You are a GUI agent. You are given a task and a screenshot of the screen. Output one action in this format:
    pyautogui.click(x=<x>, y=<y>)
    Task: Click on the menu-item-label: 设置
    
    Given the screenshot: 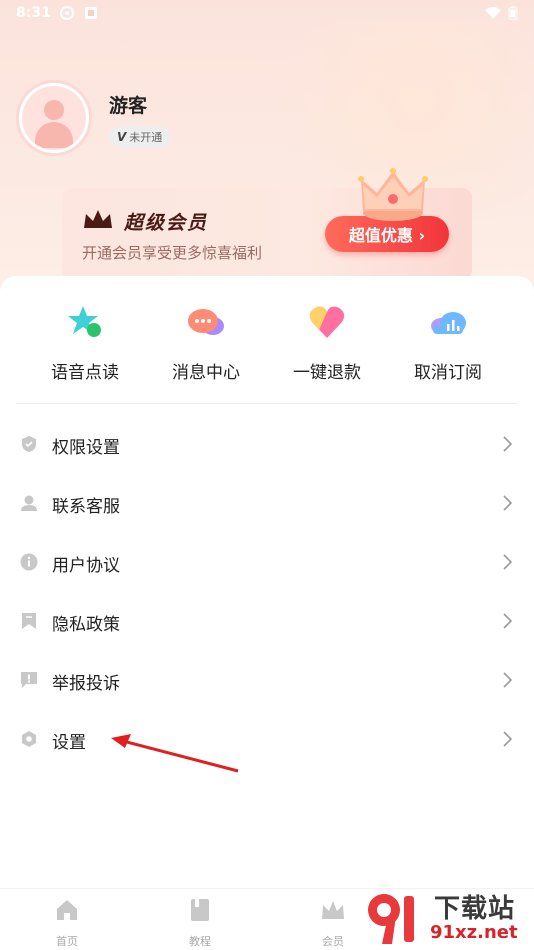 What is the action you would take?
    pyautogui.click(x=69, y=743)
    